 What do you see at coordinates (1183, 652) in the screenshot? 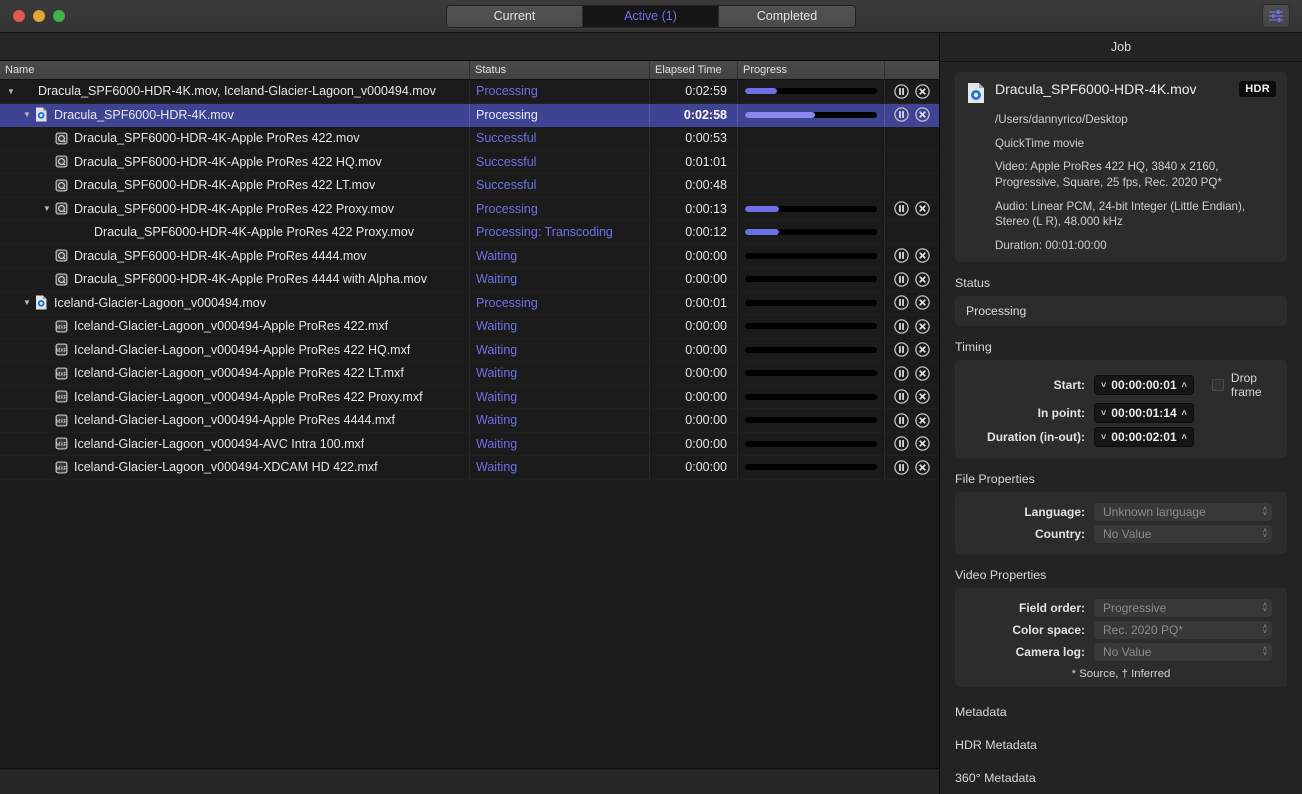
I see `camera-log-select: No Value ˄ ˅` at bounding box center [1183, 652].